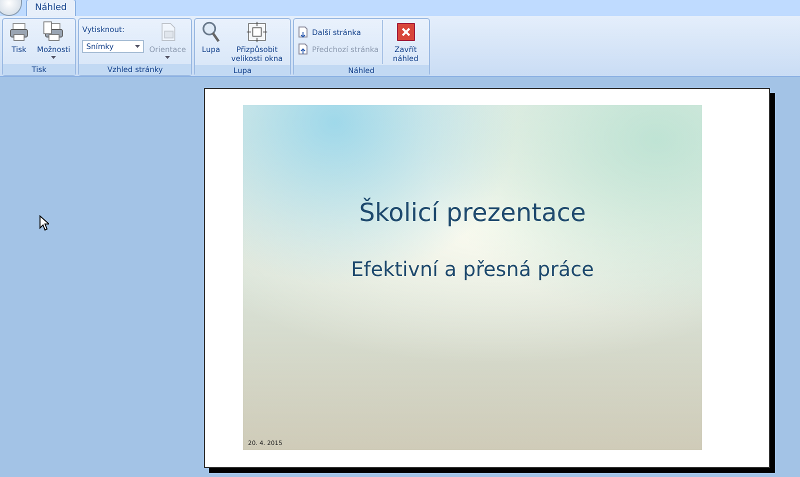 This screenshot has height=477, width=800. What do you see at coordinates (44, 223) in the screenshot?
I see `mouse-pointer-icon` at bounding box center [44, 223].